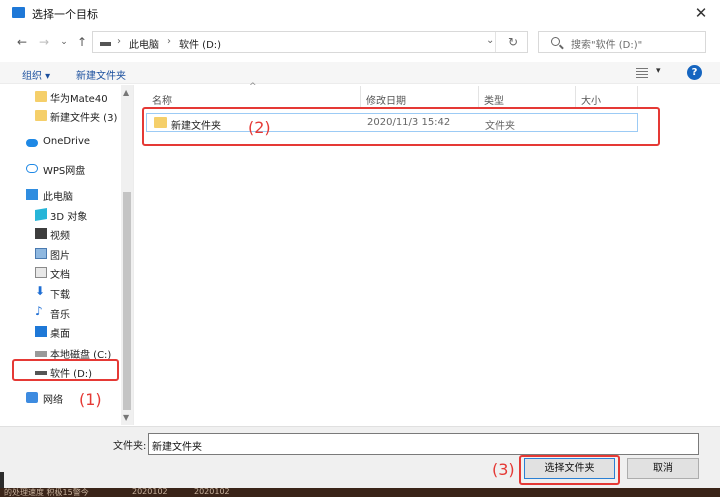 The image size is (720, 497). I want to click on sidebar-item-music: ♪ 音乐, so click(60, 312).